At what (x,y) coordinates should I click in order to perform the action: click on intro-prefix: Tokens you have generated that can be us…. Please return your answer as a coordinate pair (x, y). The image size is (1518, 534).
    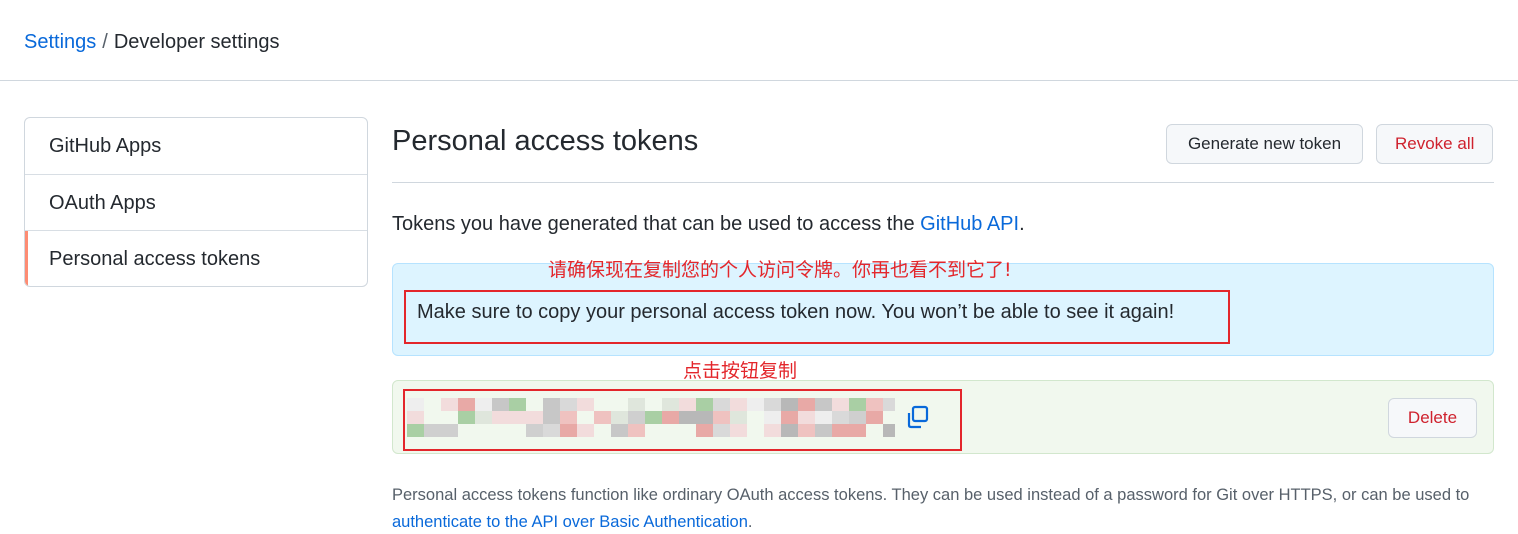
    Looking at the image, I should click on (656, 224).